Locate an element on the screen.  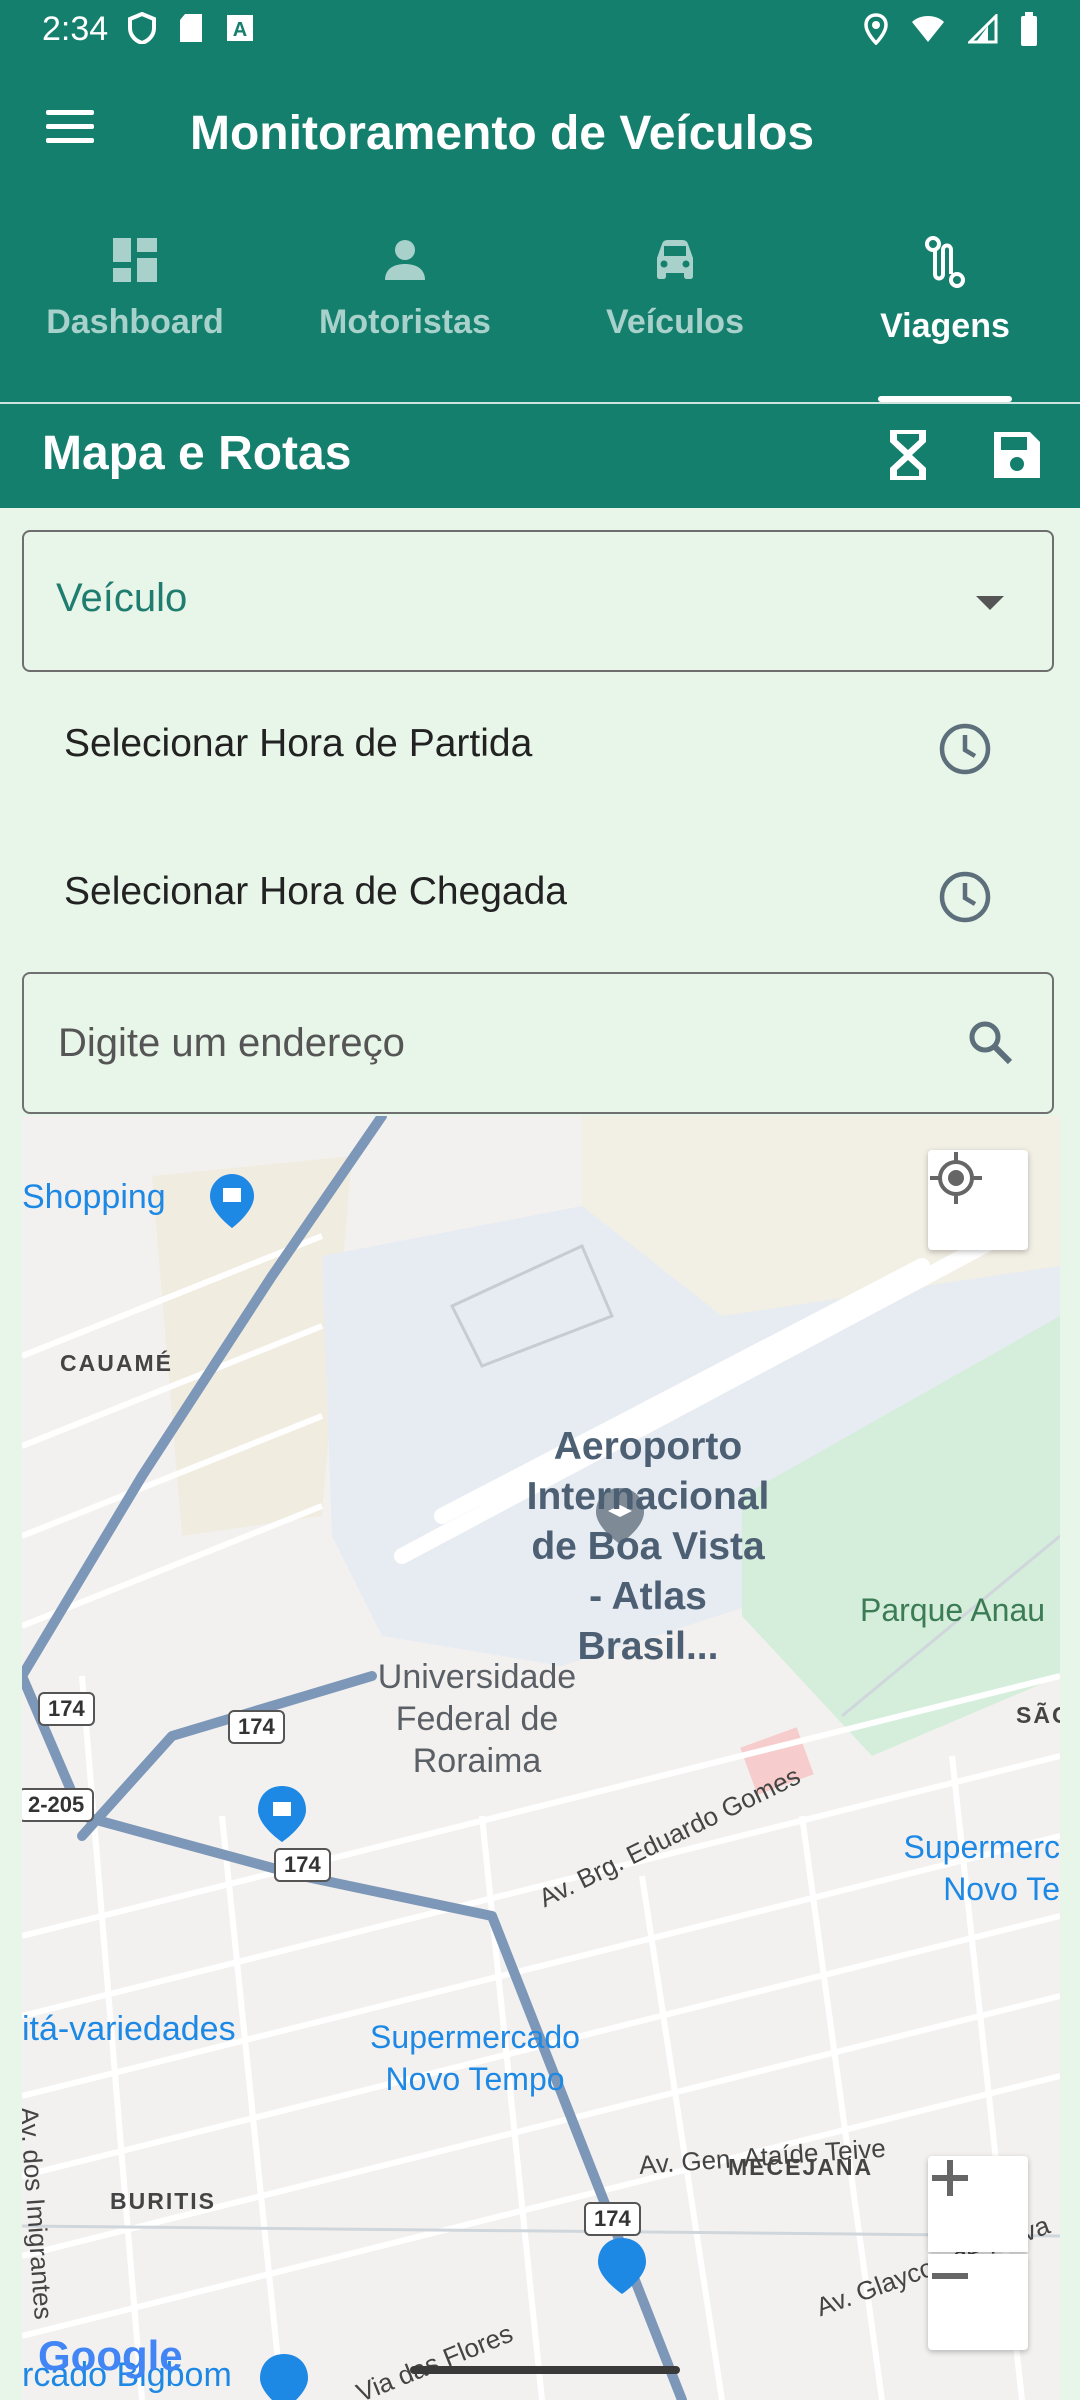
hourglass-icon is located at coordinates (908, 455).